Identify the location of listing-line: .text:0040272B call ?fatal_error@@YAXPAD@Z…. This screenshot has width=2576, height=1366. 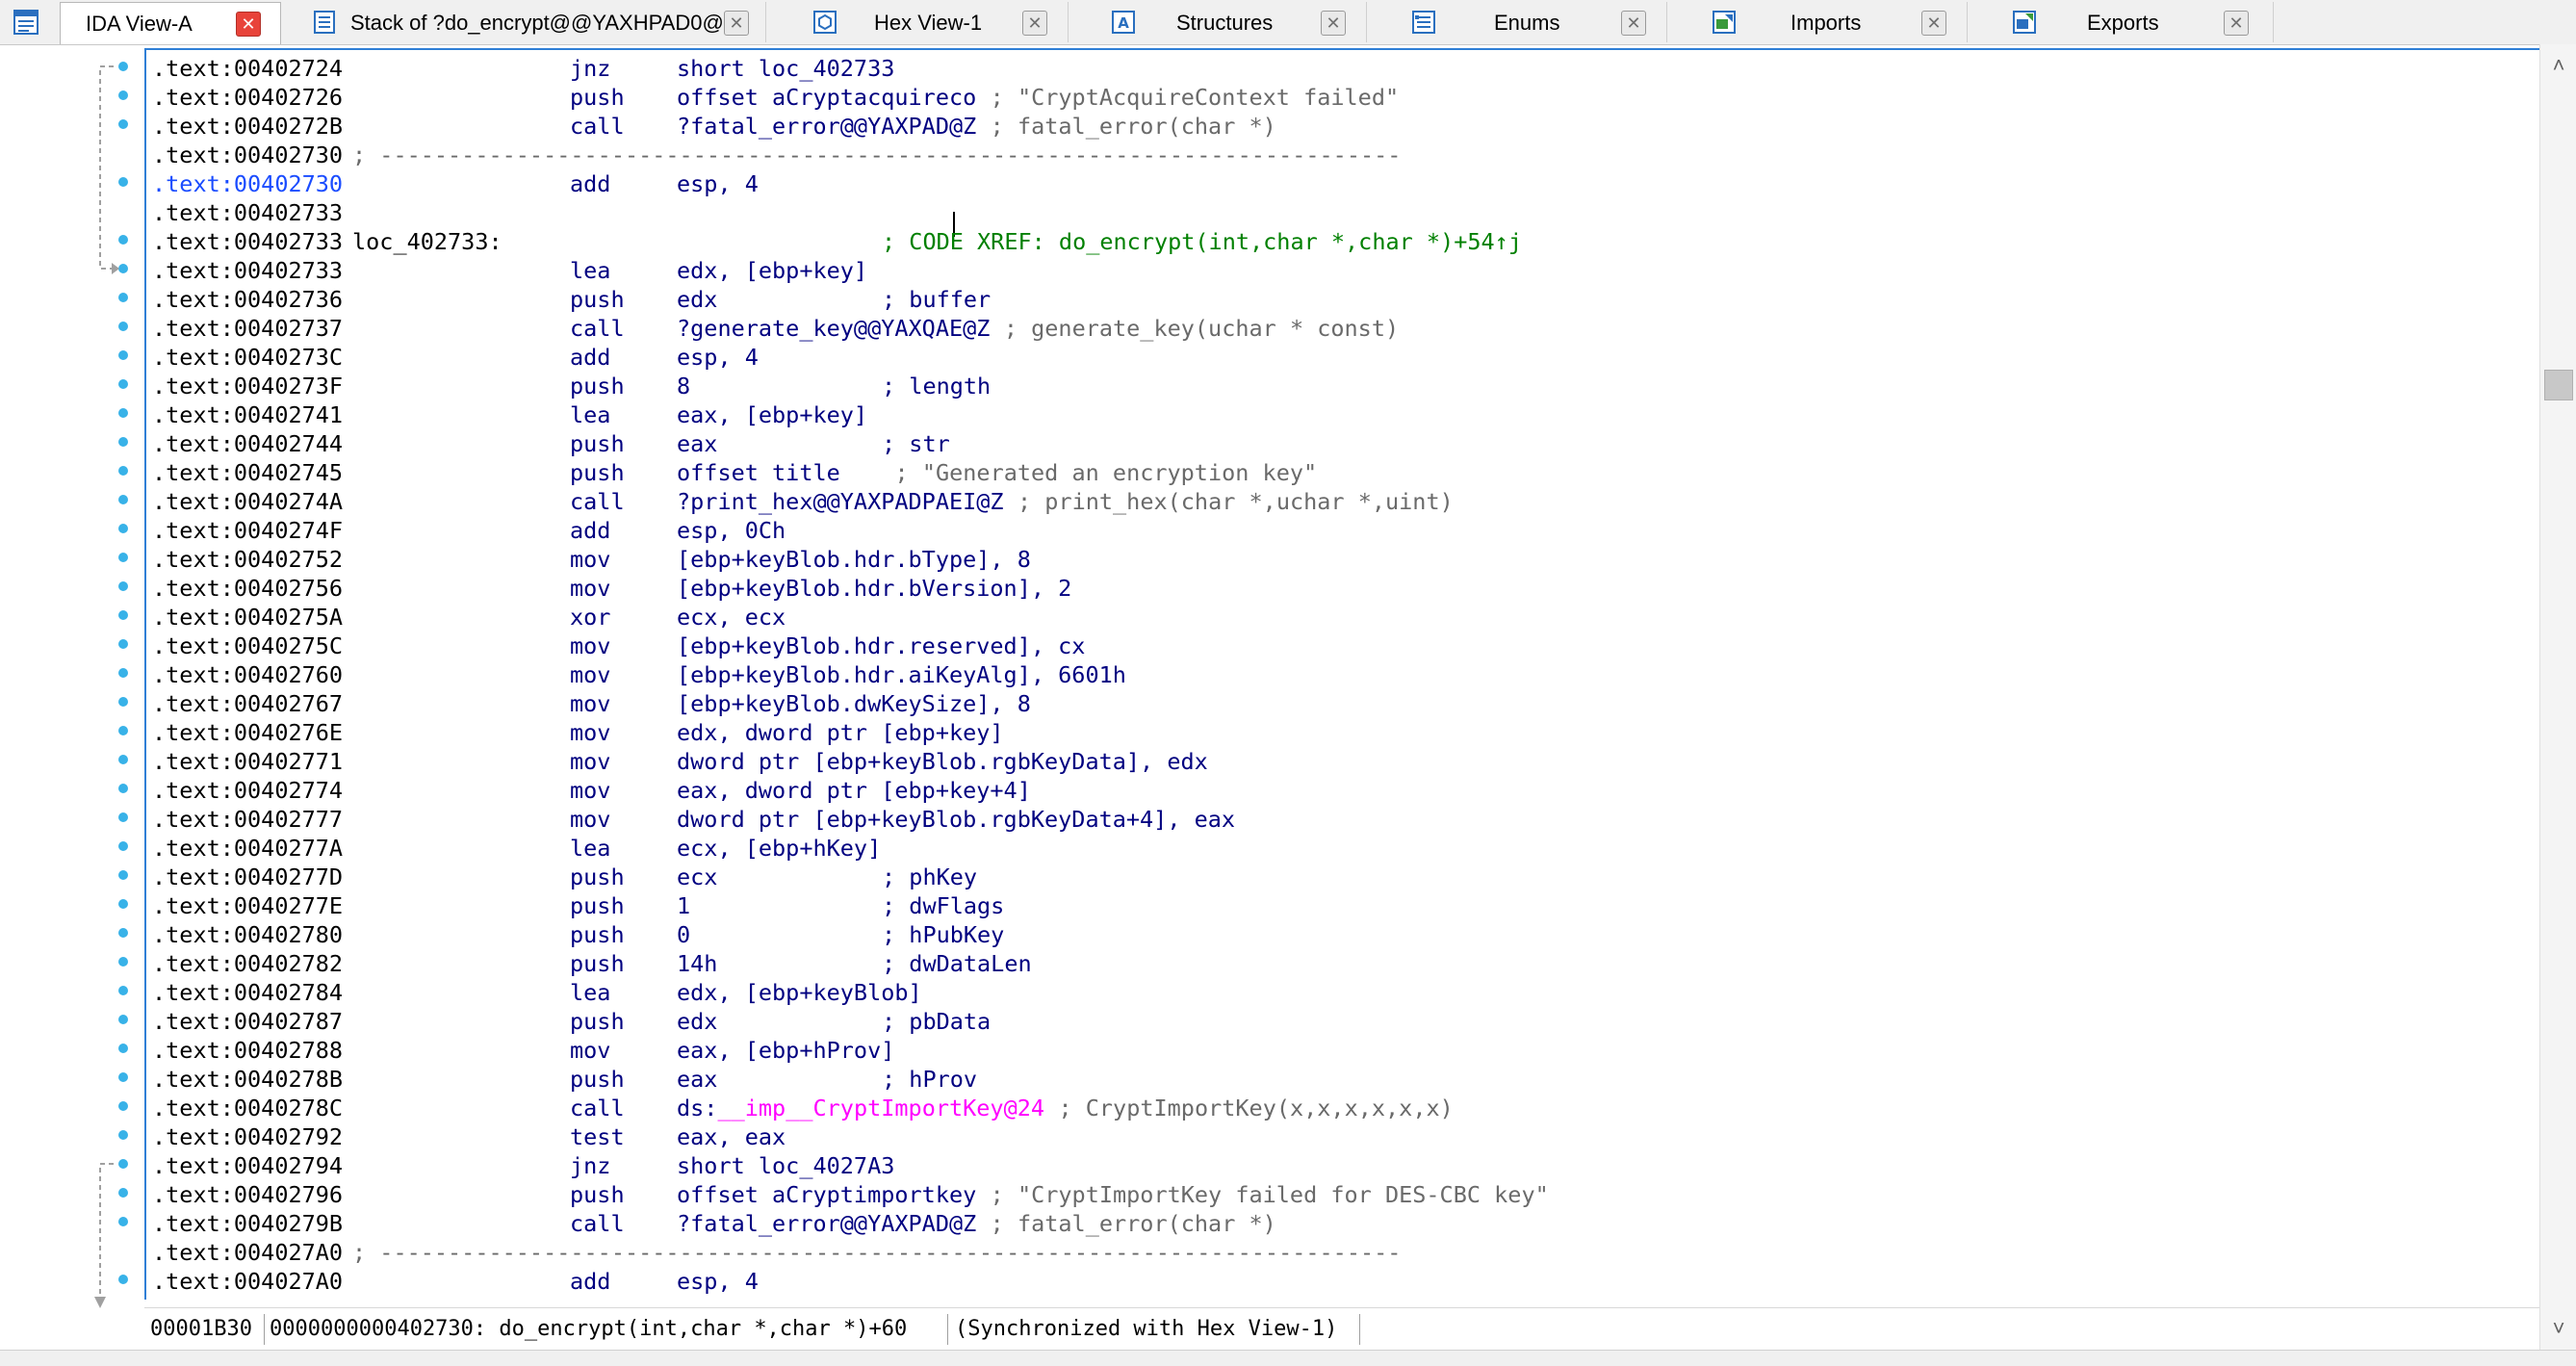
(1341, 126).